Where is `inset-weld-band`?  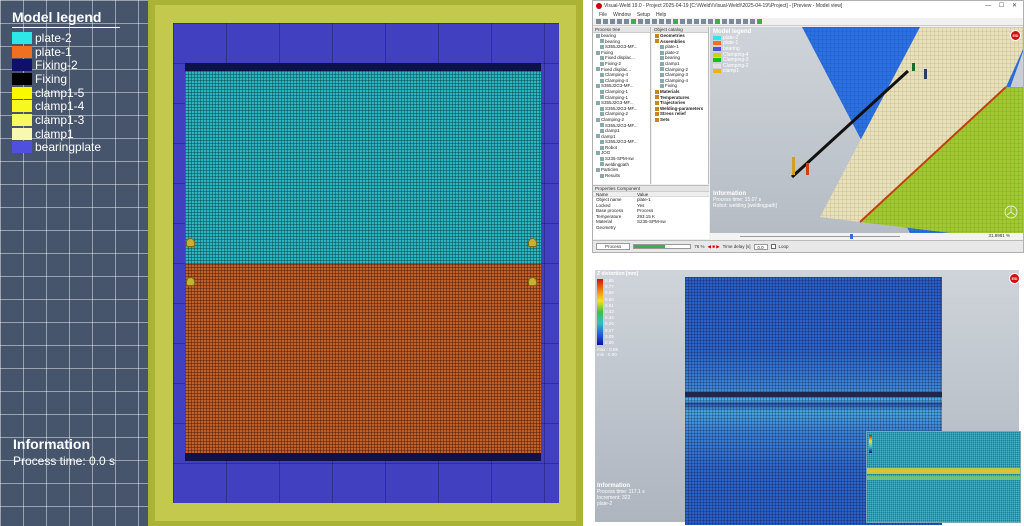
inset-weld-band is located at coordinates (943, 471).